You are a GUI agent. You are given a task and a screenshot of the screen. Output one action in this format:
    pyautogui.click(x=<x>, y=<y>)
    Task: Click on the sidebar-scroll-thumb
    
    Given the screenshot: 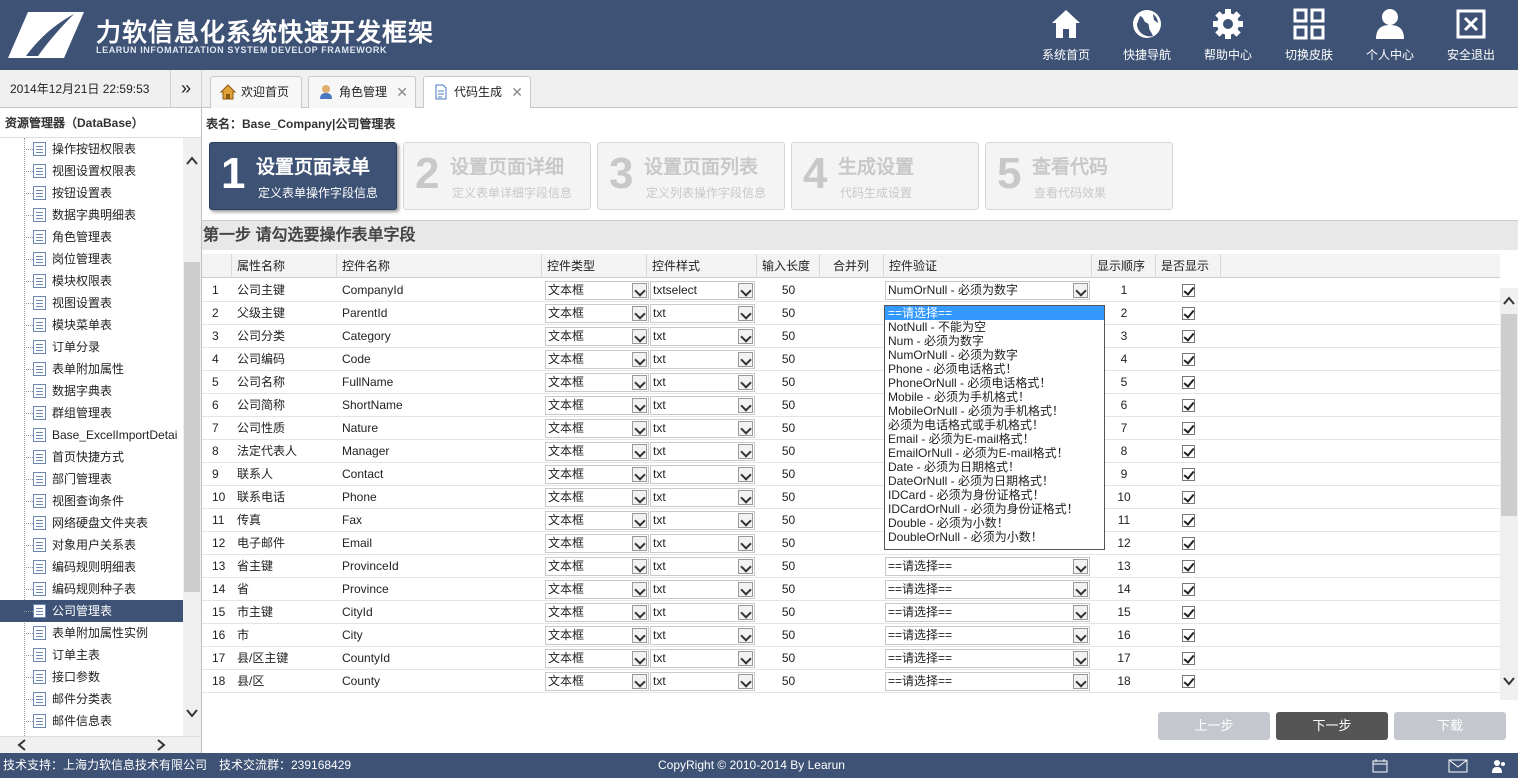 What is the action you would take?
    pyautogui.click(x=192, y=427)
    